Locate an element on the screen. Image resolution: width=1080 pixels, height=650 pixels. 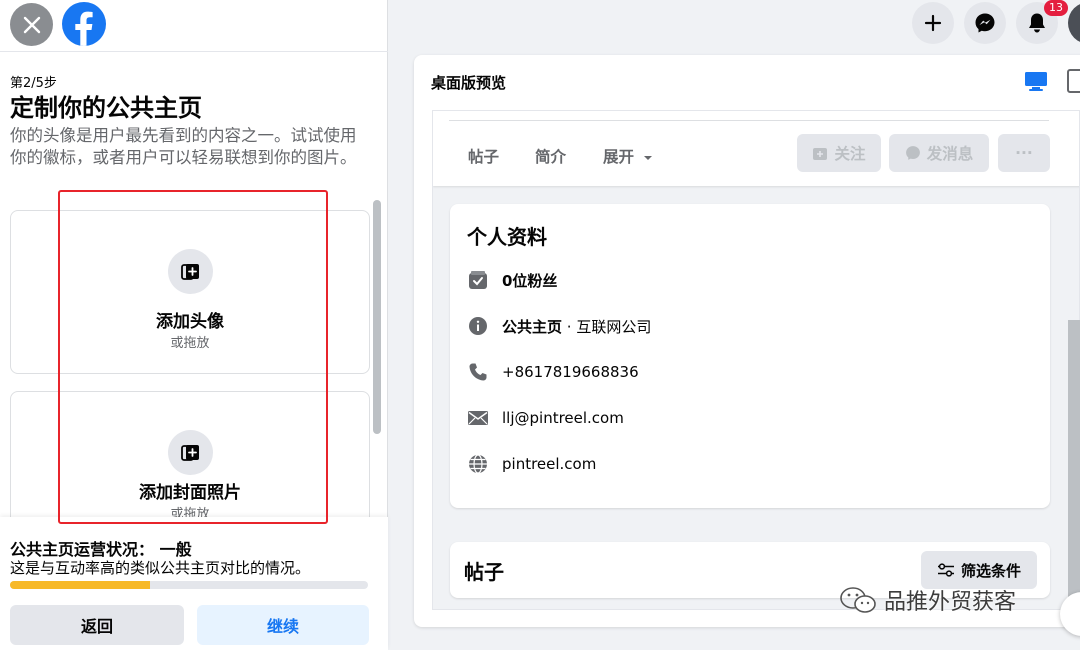
website-text: pintreel.com is located at coordinates (549, 464).